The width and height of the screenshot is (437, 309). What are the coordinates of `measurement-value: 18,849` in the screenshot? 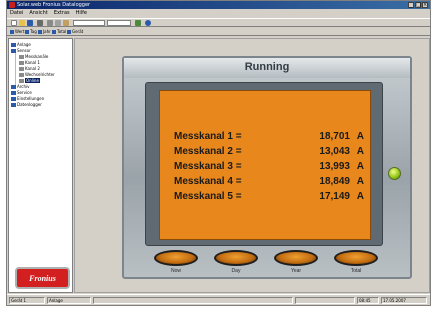 It's located at (334, 181).